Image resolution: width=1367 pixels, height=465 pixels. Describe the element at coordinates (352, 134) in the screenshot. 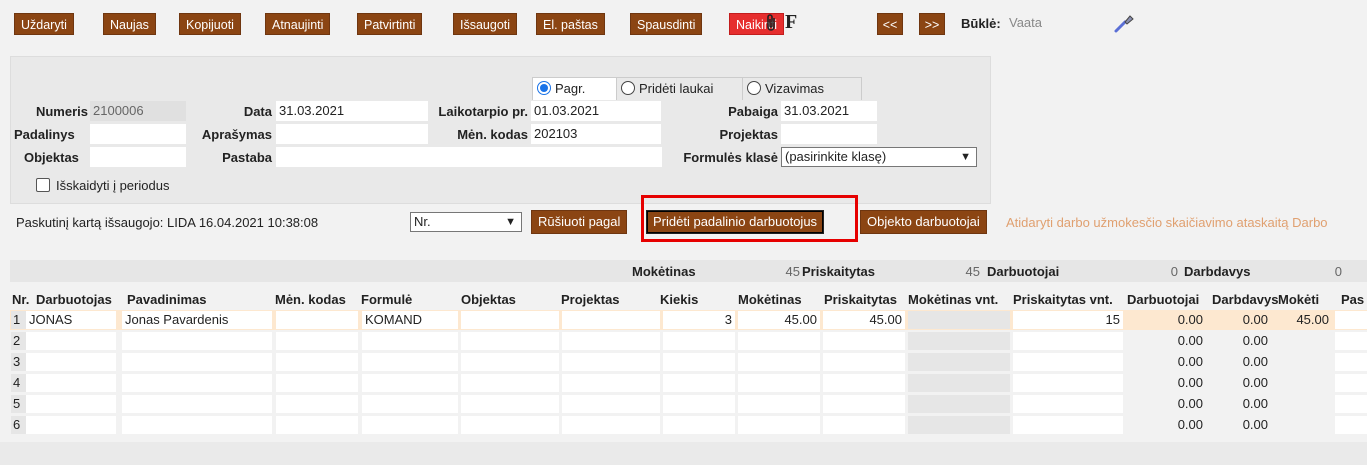

I see `aprasymas-field` at that location.